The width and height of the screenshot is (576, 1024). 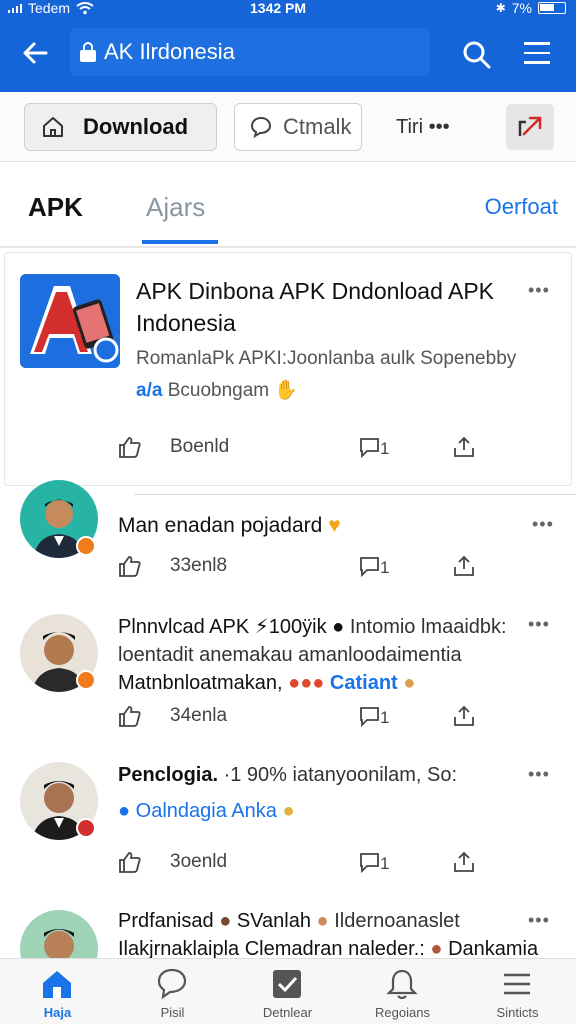 What do you see at coordinates (397, 921) in the screenshot?
I see `post-line-right: Ildernoanaslet` at bounding box center [397, 921].